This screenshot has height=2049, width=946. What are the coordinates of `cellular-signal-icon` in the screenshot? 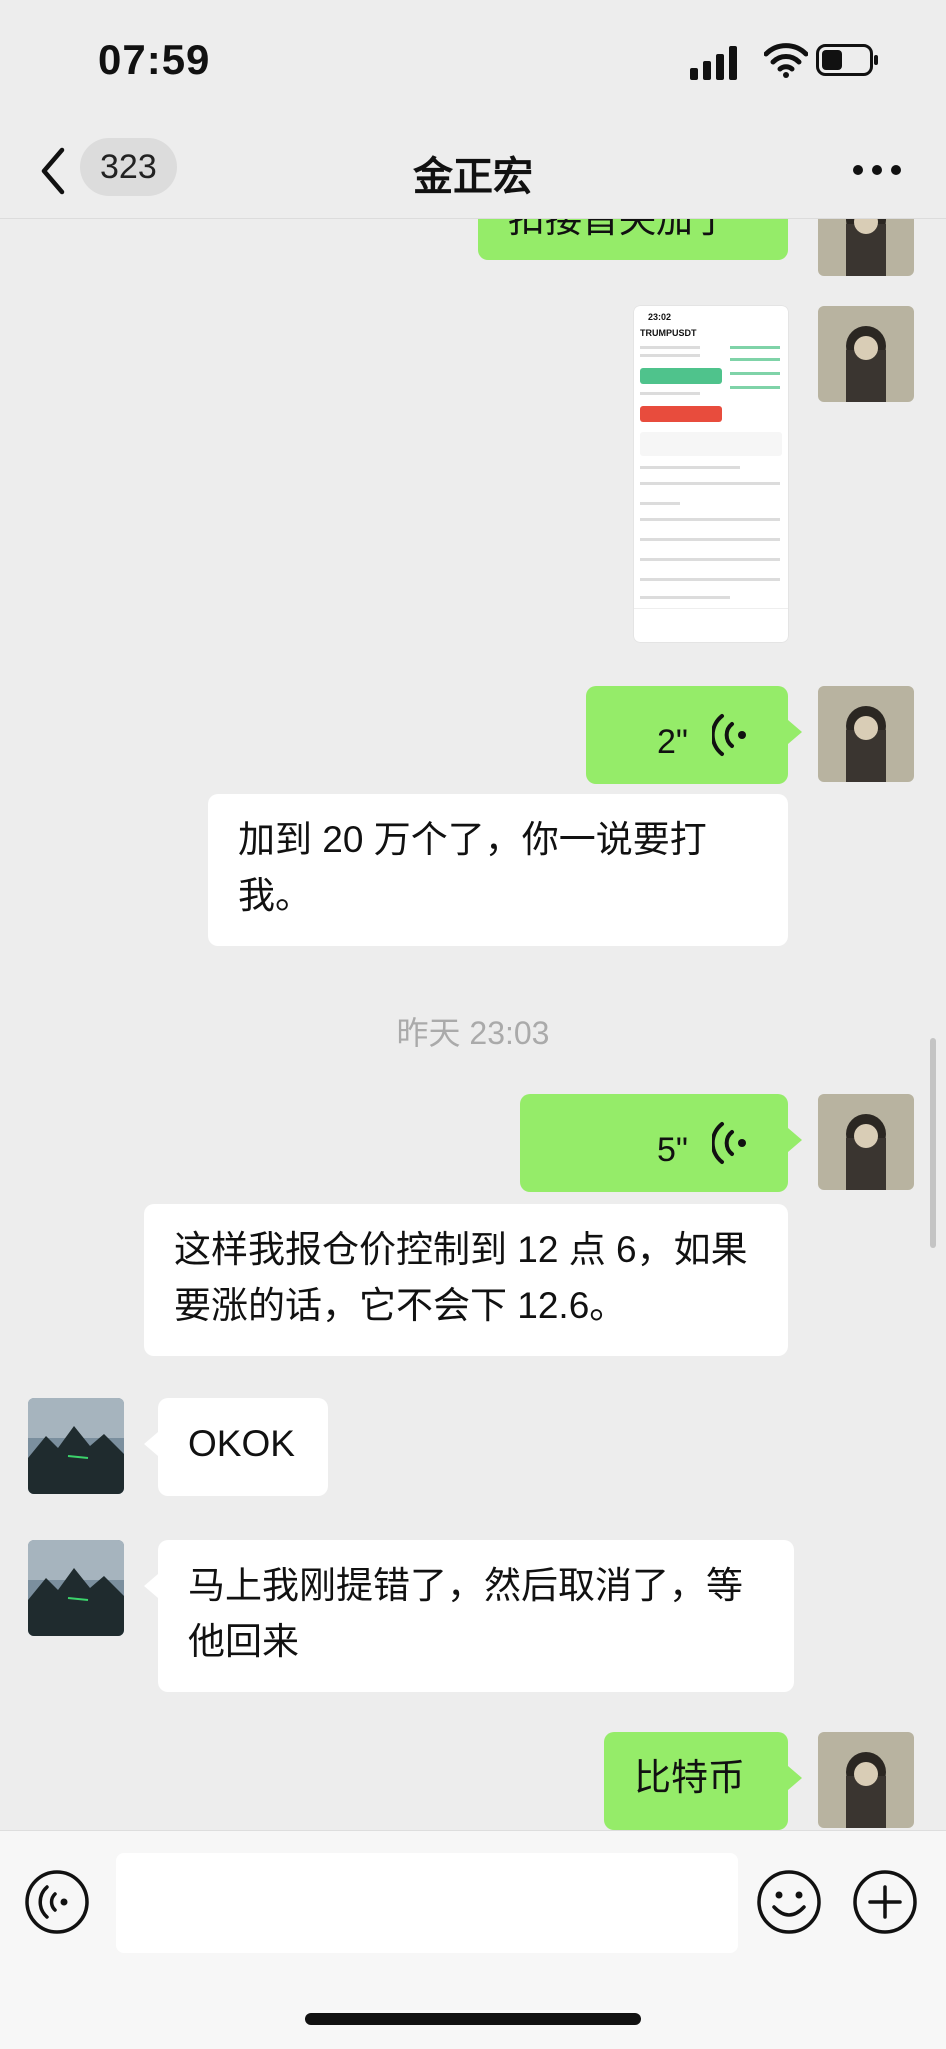 It's located at (713, 63).